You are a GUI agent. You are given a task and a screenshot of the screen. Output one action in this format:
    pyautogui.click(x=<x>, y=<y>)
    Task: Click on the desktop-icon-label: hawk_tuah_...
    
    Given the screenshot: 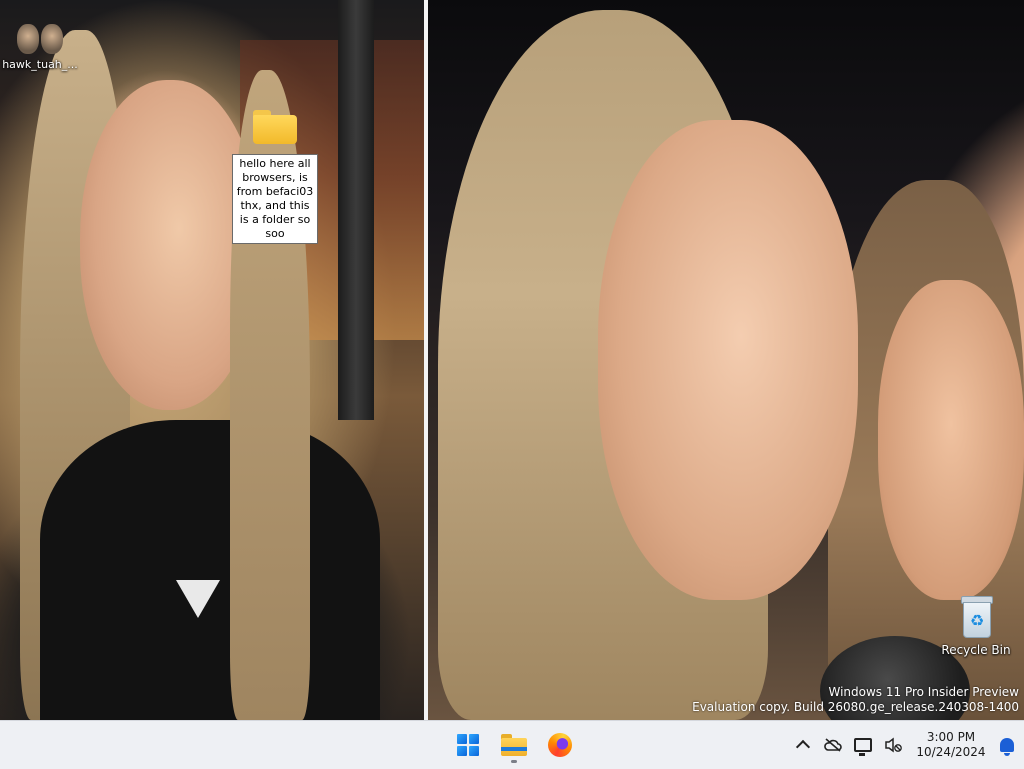 What is the action you would take?
    pyautogui.click(x=40, y=64)
    